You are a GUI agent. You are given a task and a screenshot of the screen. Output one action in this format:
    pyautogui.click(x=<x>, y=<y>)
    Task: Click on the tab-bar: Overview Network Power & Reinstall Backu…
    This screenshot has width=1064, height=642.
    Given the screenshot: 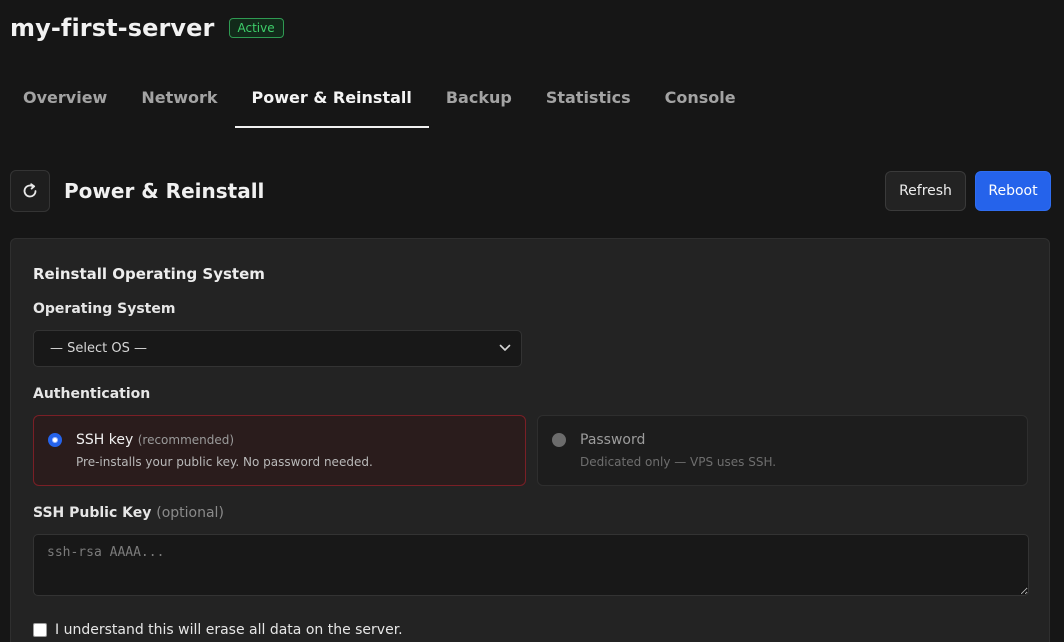 What is the action you would take?
    pyautogui.click(x=379, y=99)
    